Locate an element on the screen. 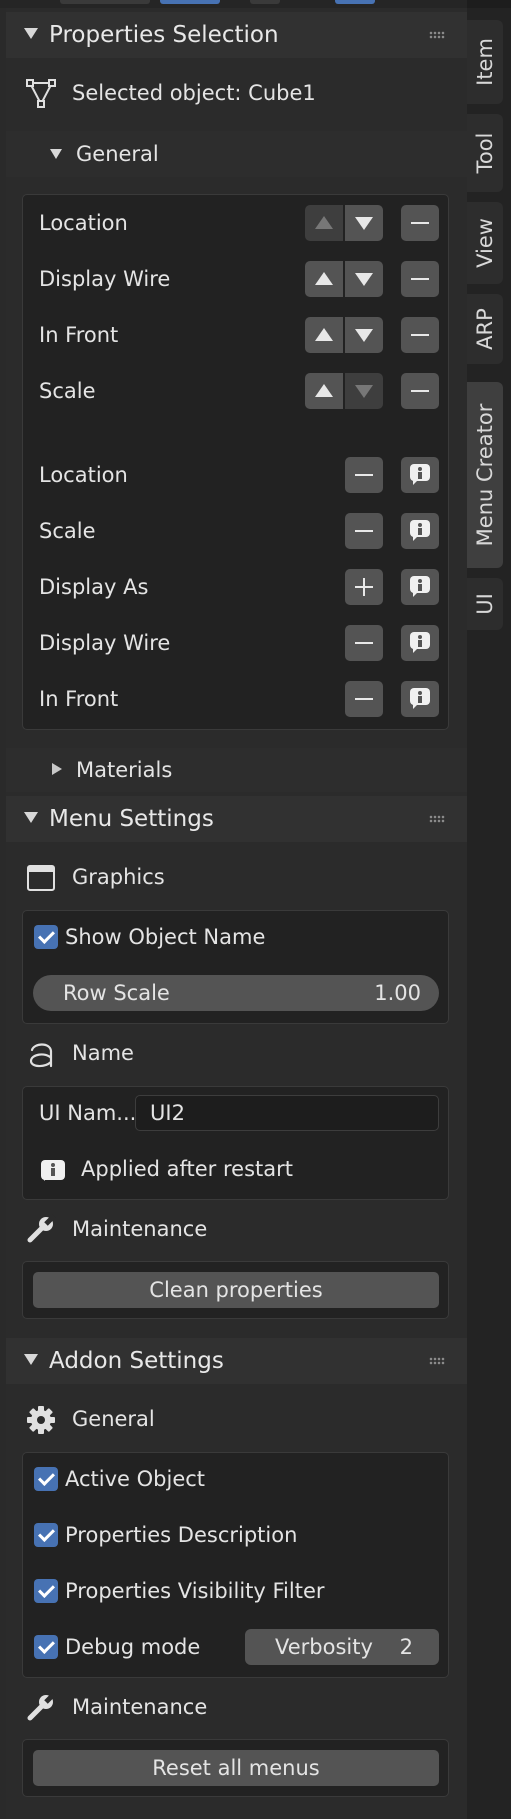  panel-title: Properties Selection is located at coordinates (164, 35).